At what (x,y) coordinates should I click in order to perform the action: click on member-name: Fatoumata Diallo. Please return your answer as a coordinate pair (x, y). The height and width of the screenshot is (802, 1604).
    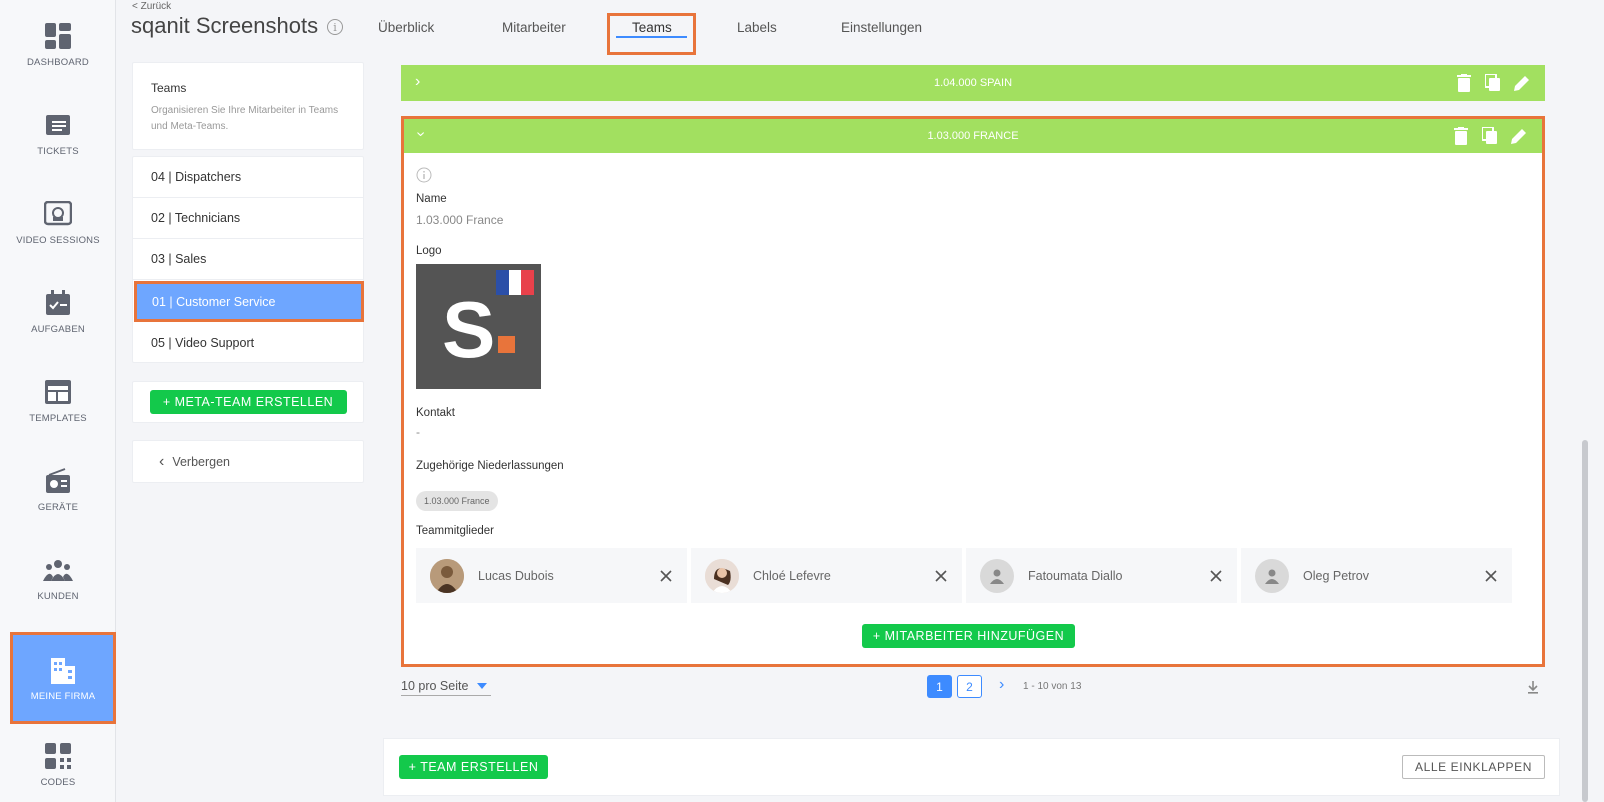
    Looking at the image, I should click on (1075, 575).